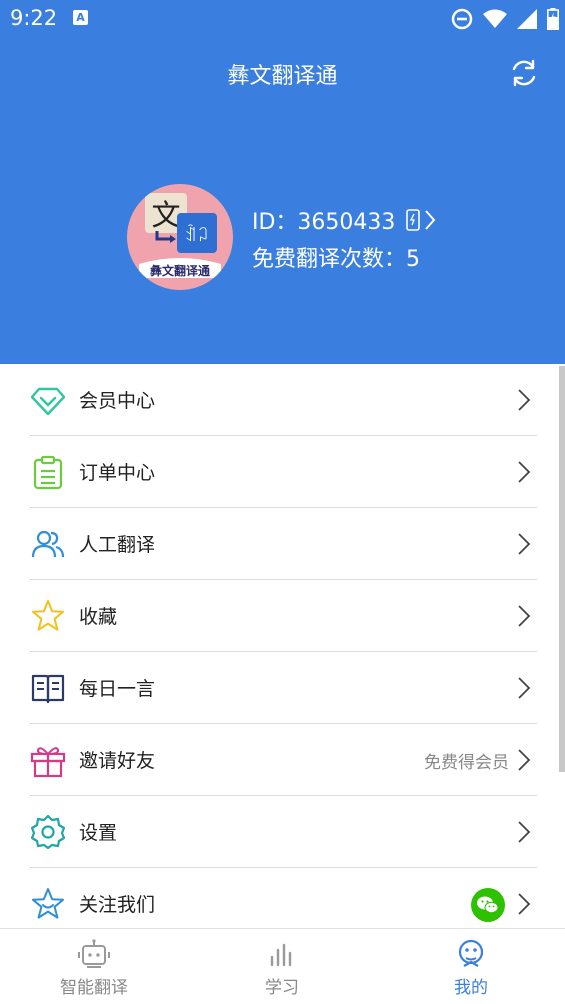 The image size is (565, 1004). Describe the element at coordinates (282, 616) in the screenshot. I see `menu-item-favorites: 收藏` at that location.